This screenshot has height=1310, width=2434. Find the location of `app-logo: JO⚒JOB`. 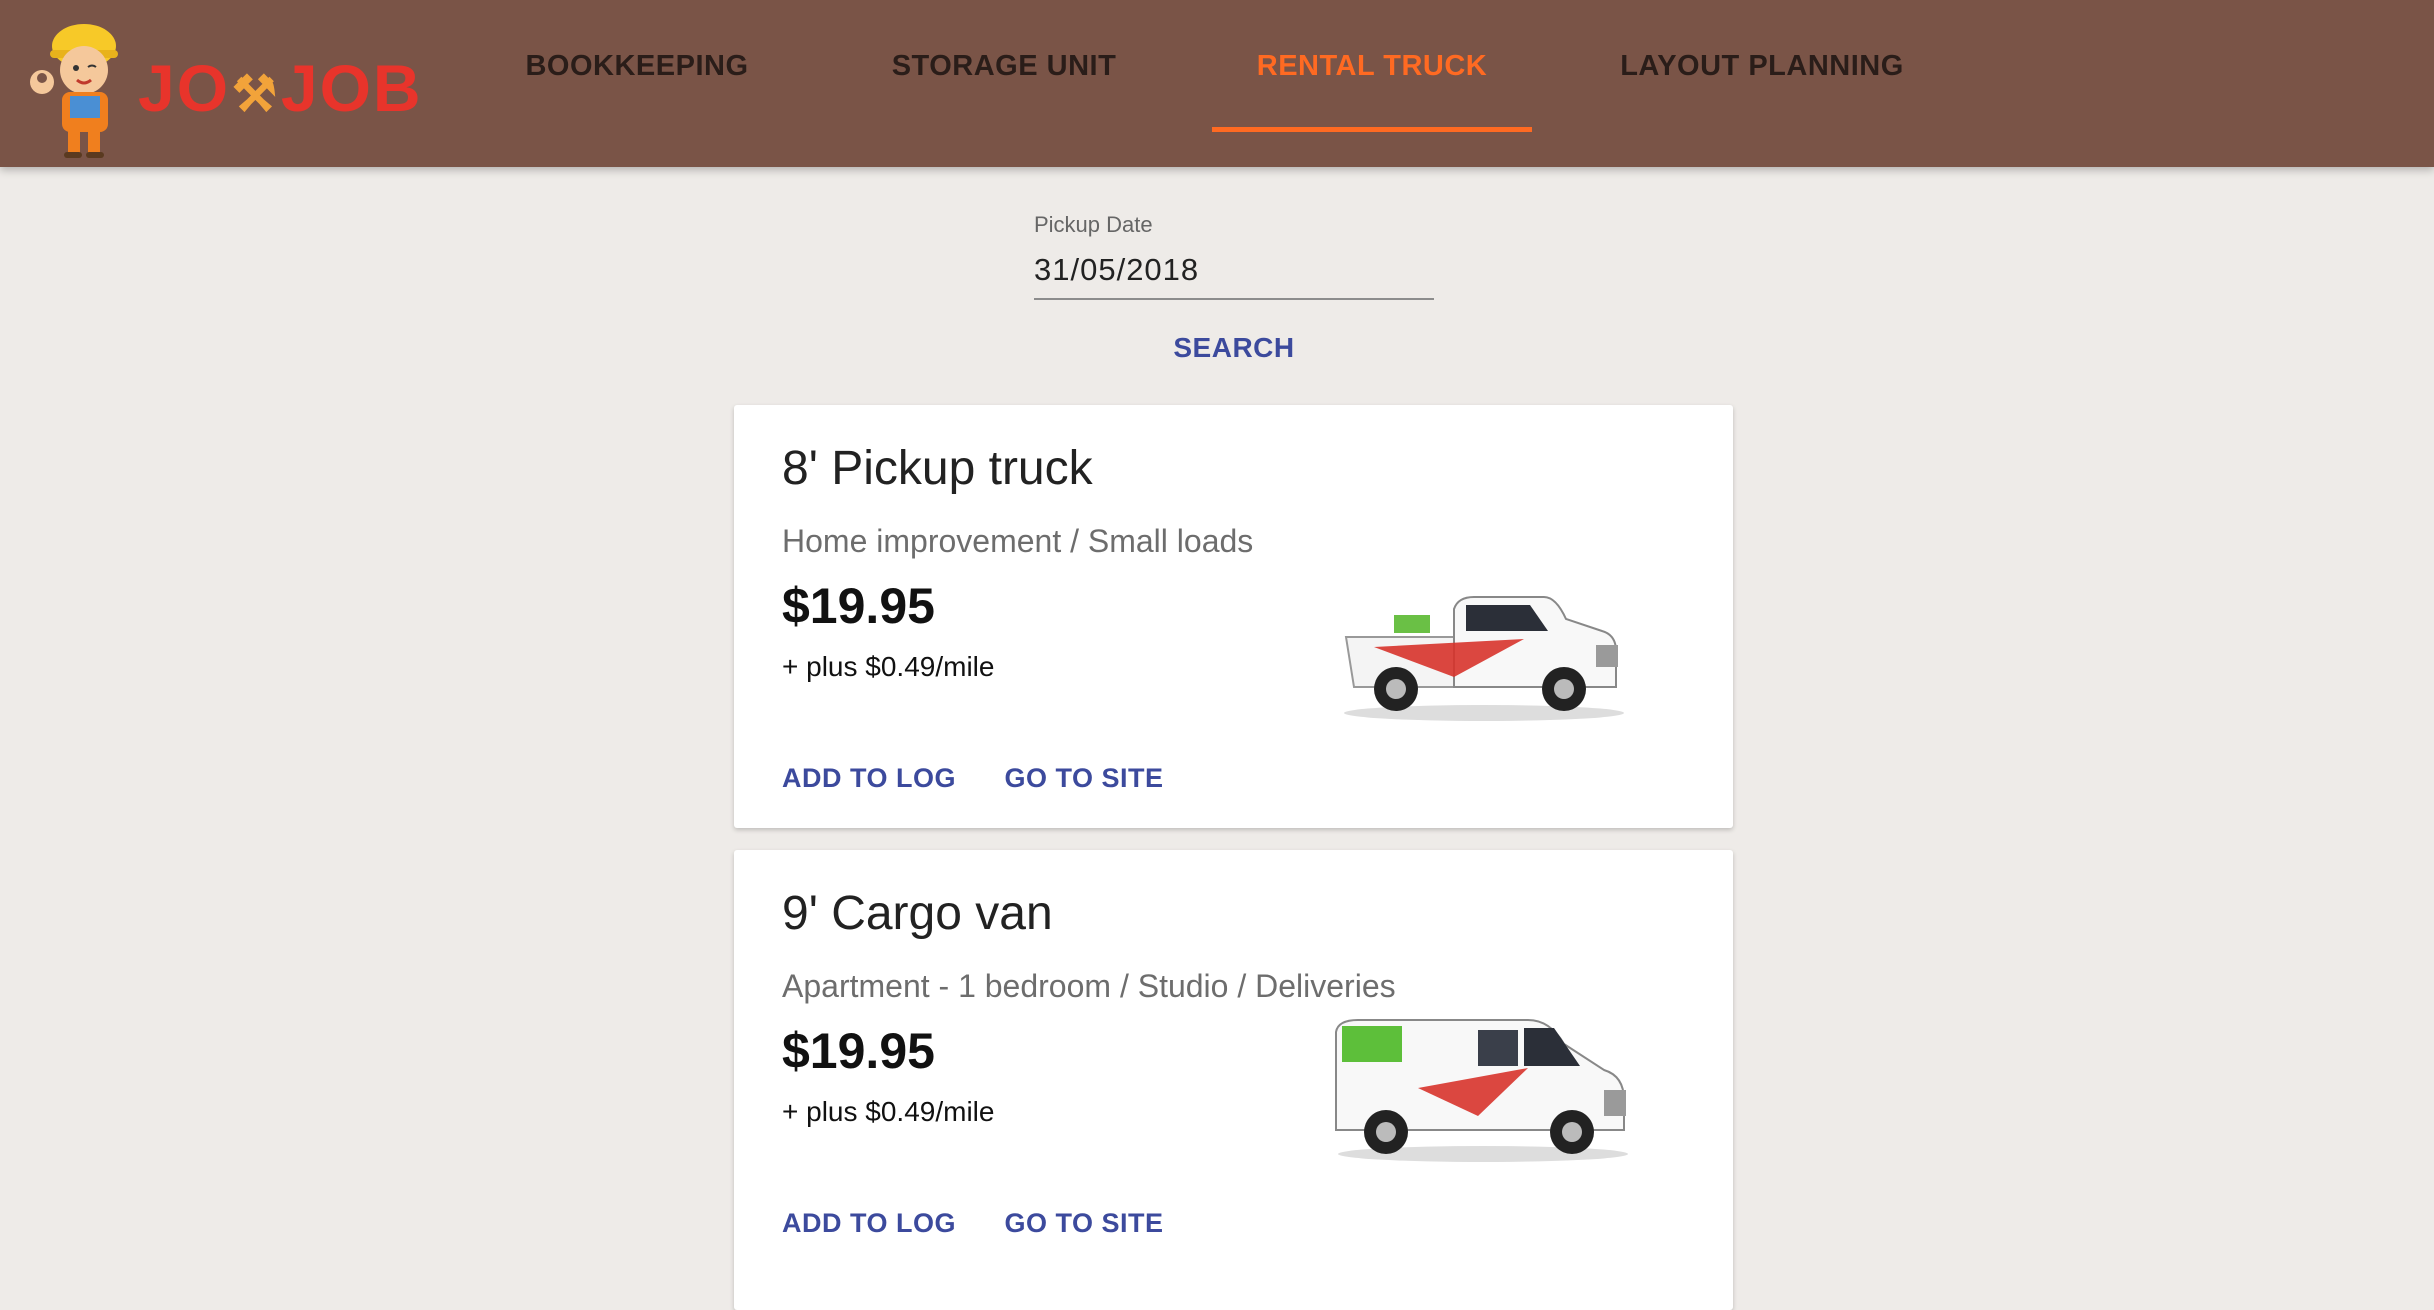

app-logo: JO⚒JOB is located at coordinates (221, 86).